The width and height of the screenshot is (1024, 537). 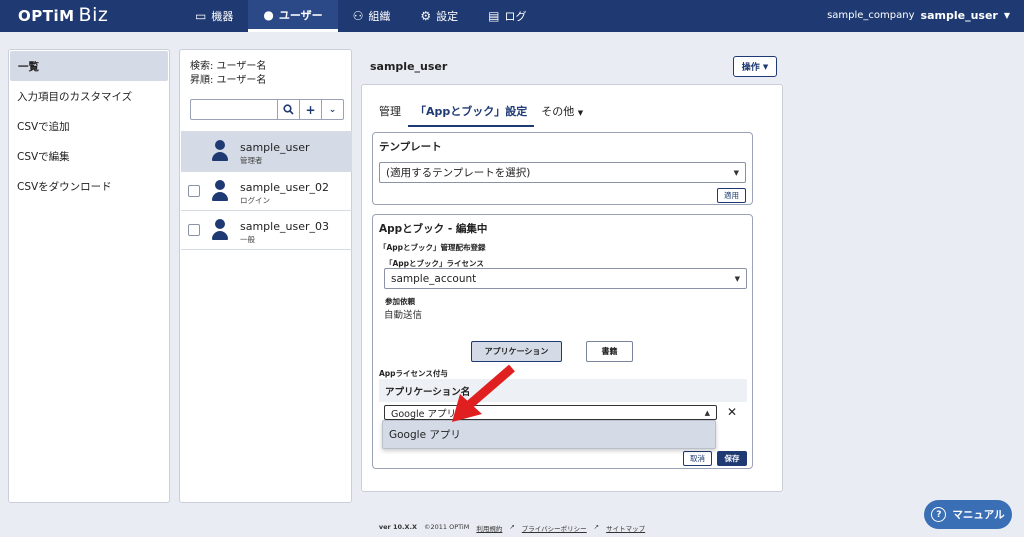 I want to click on annotation-arrow-icon, so click(x=483, y=393).